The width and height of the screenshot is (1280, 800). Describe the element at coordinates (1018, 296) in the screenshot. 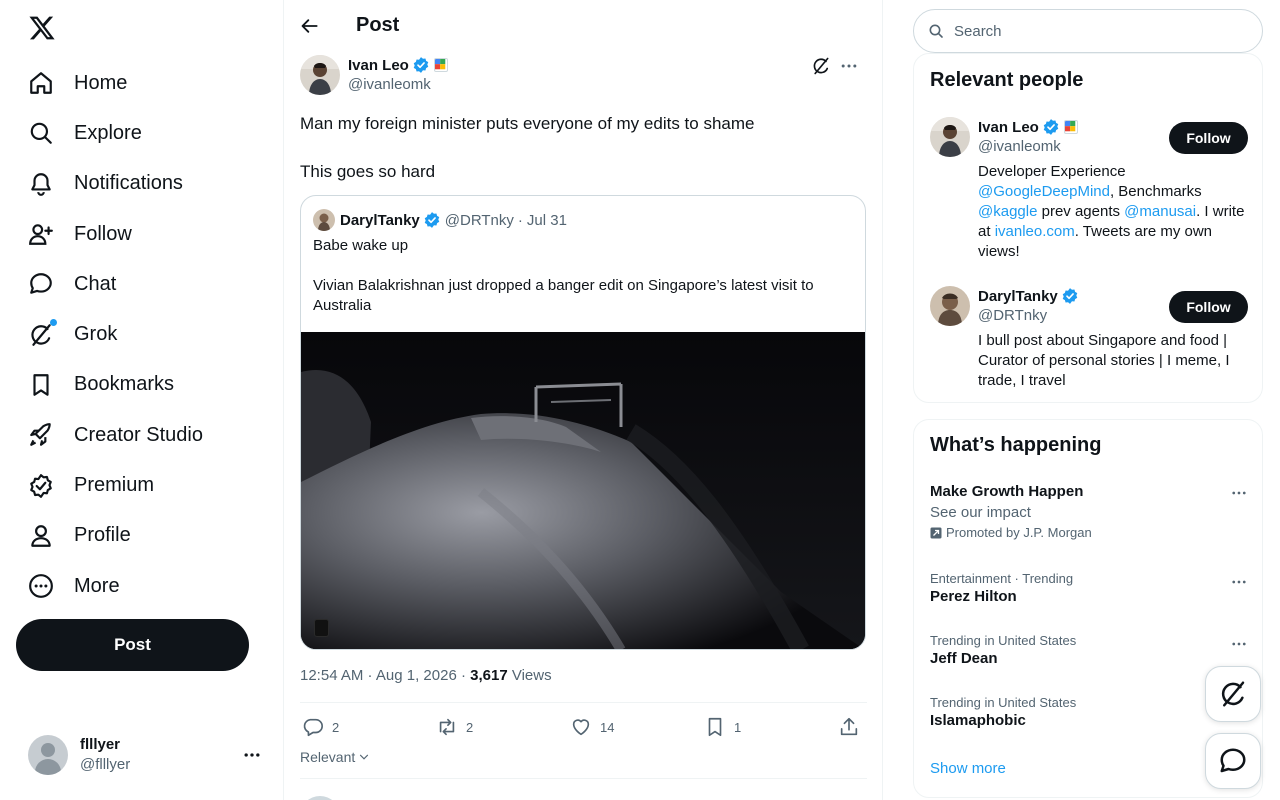

I see `person-name: DarylTanky` at that location.